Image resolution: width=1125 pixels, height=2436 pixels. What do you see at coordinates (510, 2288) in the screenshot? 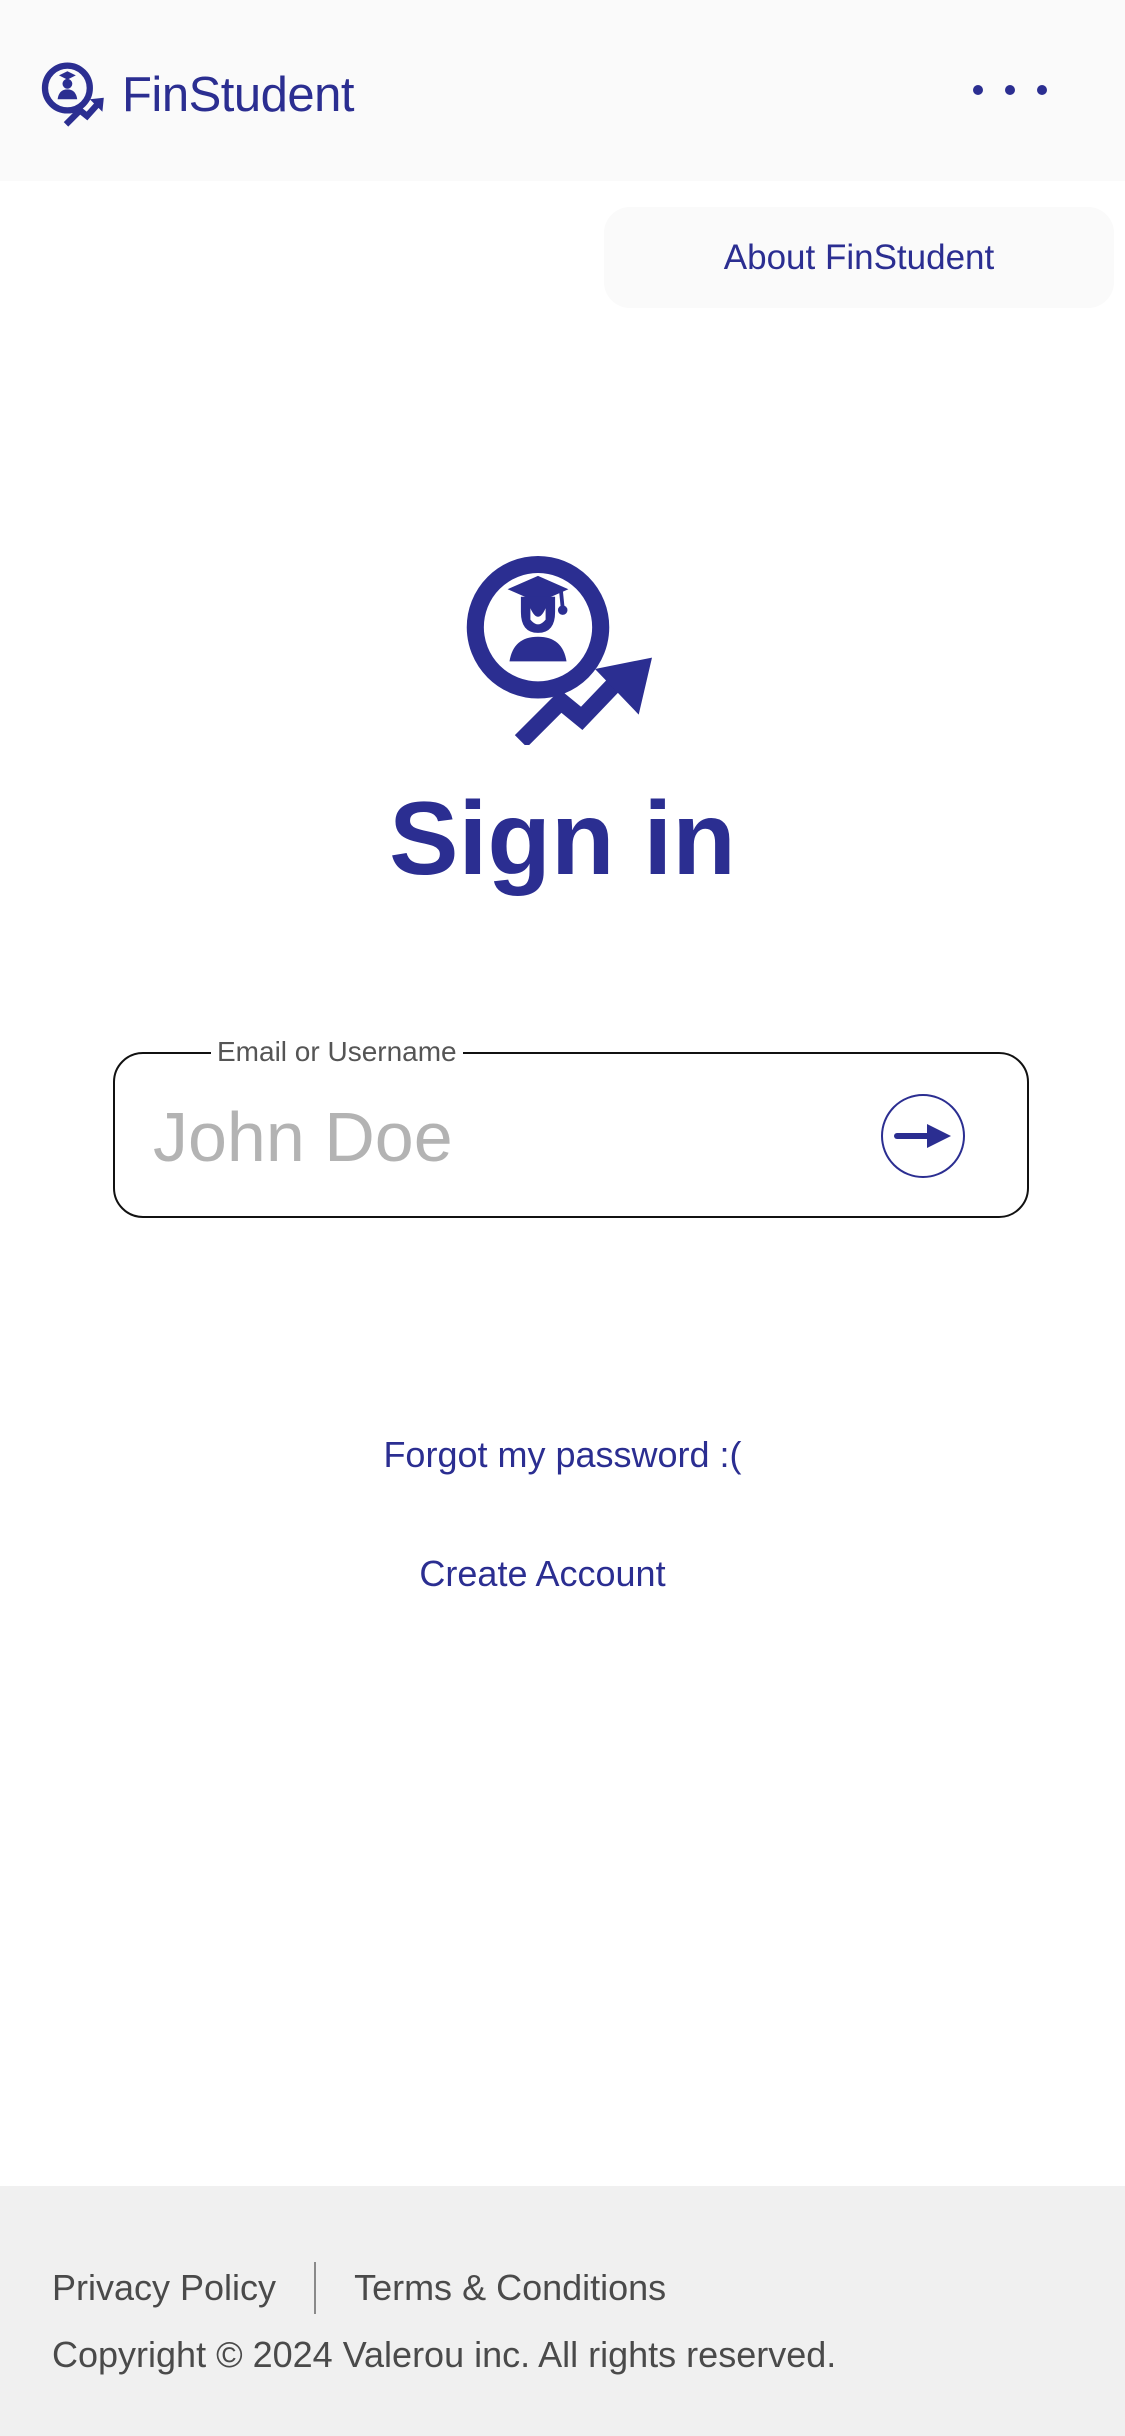
I see `terms-link: Terms & Conditions` at bounding box center [510, 2288].